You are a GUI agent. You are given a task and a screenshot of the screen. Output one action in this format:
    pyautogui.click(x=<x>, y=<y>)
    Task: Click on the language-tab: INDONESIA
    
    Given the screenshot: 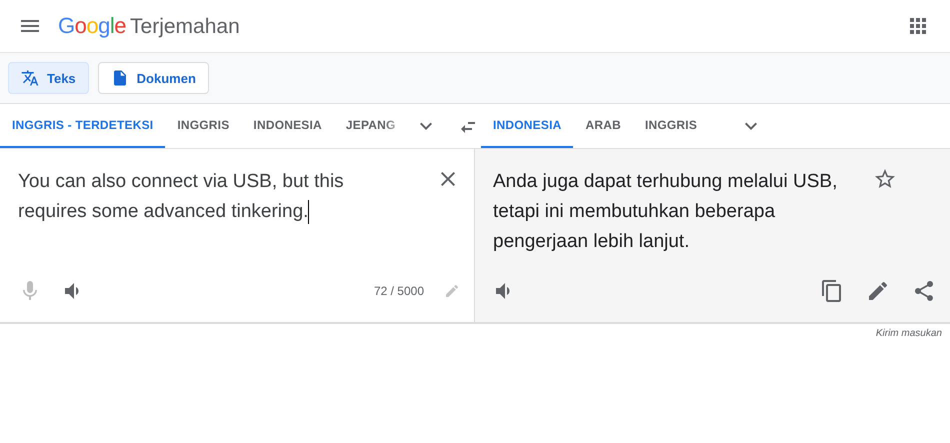 What is the action you would take?
    pyautogui.click(x=287, y=126)
    